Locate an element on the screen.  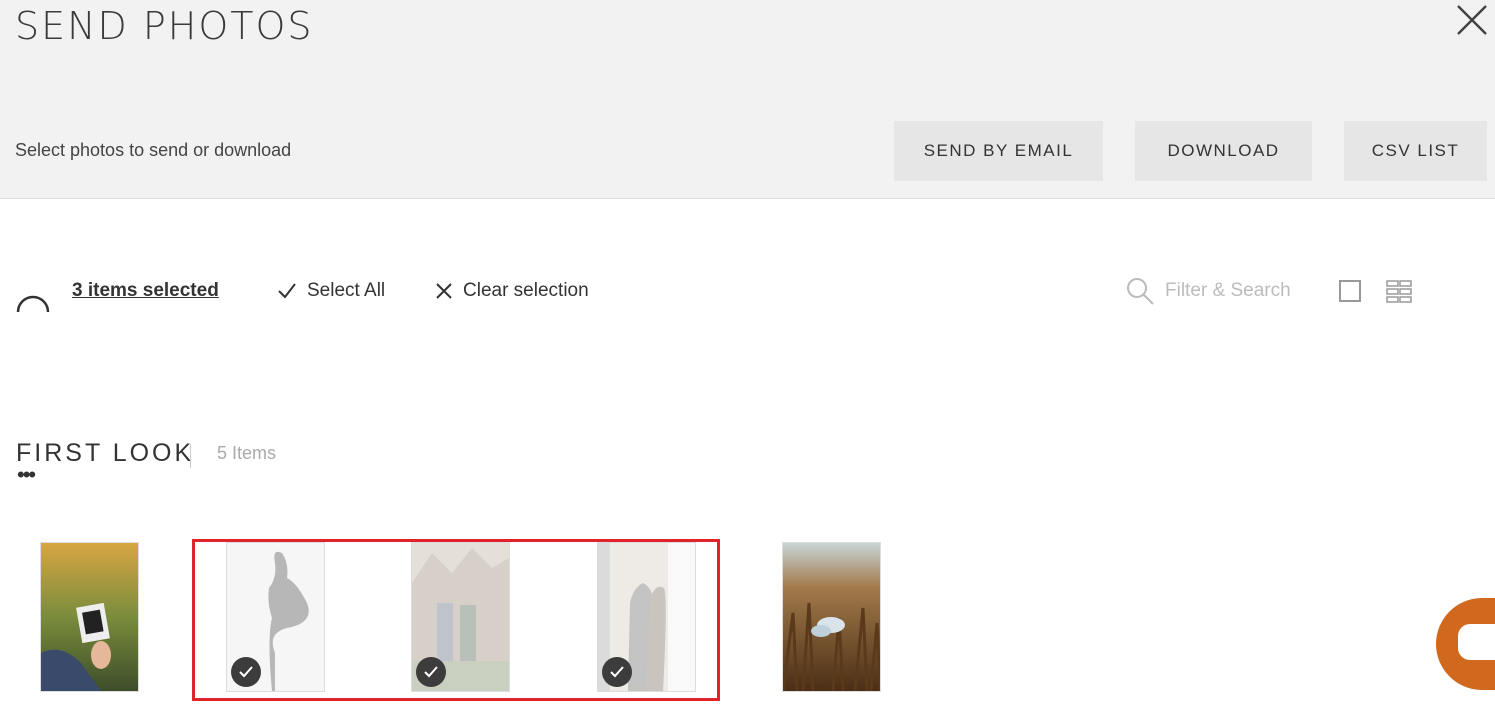
spinner-icon is located at coordinates (33, 304).